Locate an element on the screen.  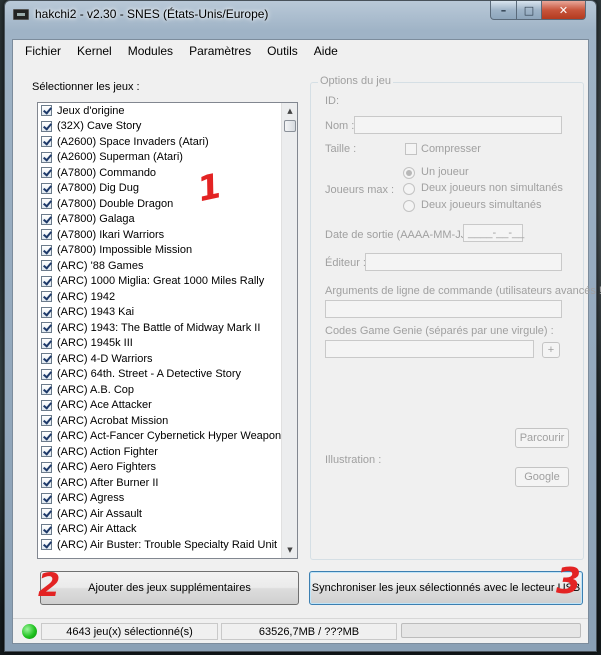
game-list-item: (ARC) 1942 is located at coordinates (167, 297).